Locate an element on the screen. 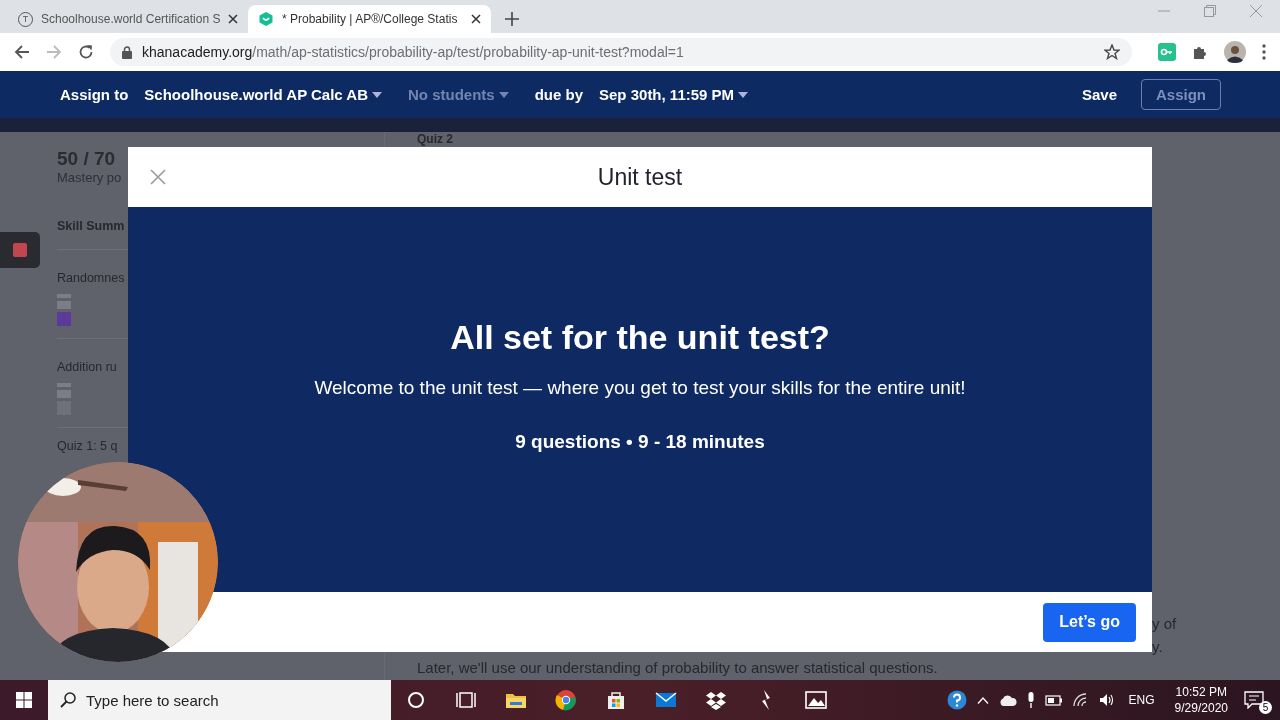  speech-bubble-icon is located at coordinates (1254, 700).